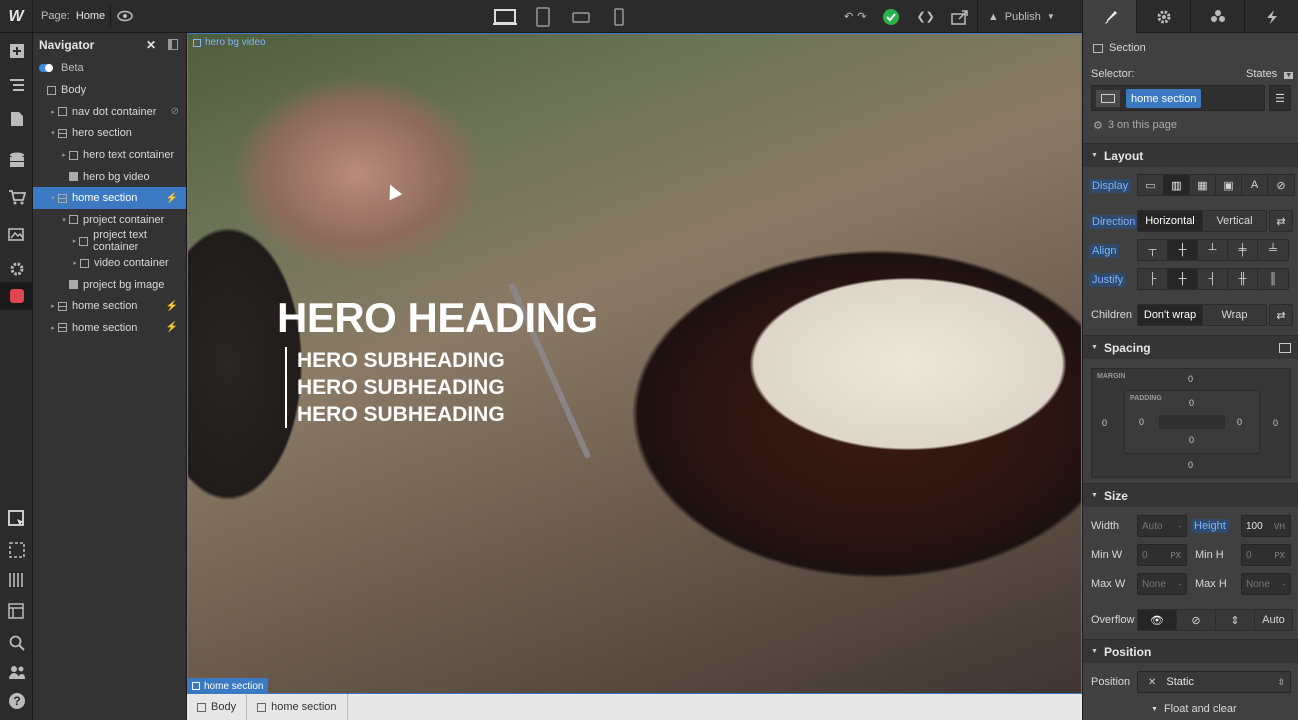 The width and height of the screenshot is (1298, 720). I want to click on padding-left: 0, so click(1141, 422).